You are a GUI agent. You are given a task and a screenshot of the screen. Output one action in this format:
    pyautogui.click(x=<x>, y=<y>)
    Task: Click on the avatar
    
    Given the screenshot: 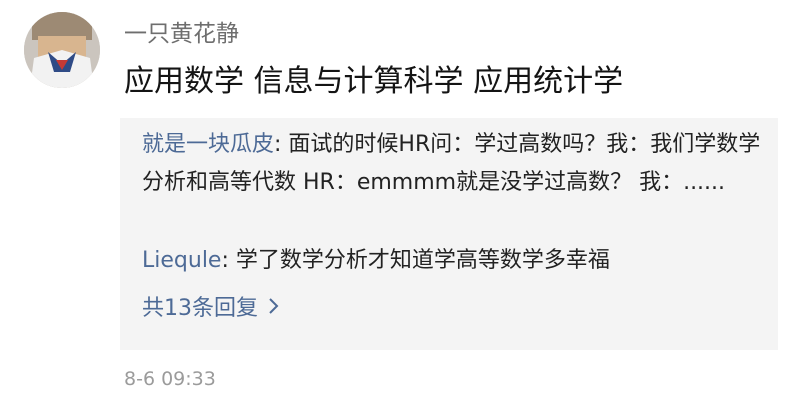 What is the action you would take?
    pyautogui.click(x=62, y=50)
    